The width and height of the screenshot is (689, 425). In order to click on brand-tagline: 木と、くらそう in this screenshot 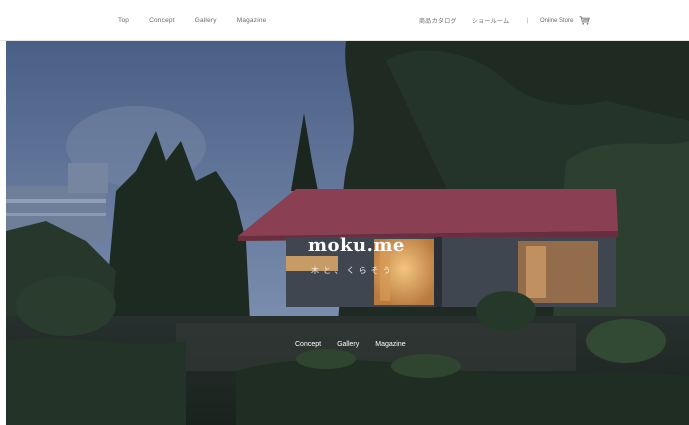, I will do `click(353, 270)`.